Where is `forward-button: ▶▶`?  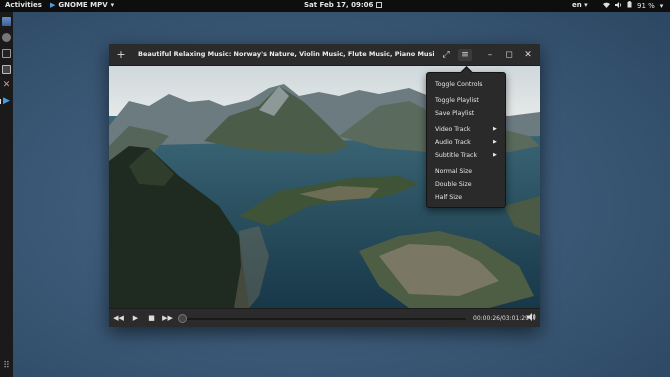 forward-button: ▶▶ is located at coordinates (167, 318).